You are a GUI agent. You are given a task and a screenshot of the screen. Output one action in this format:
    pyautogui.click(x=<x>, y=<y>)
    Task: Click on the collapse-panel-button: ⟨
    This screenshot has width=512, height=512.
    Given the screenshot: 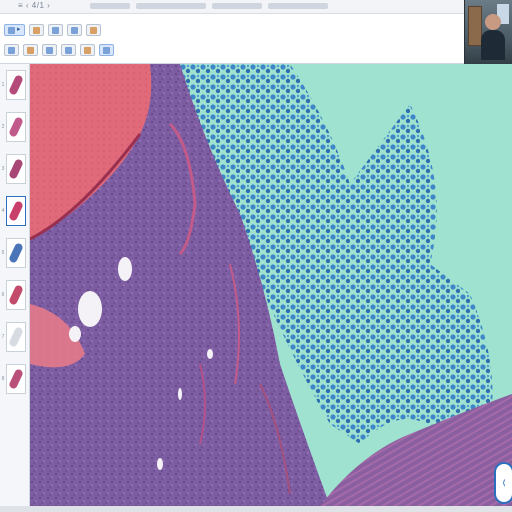 What is the action you would take?
    pyautogui.click(x=503, y=483)
    